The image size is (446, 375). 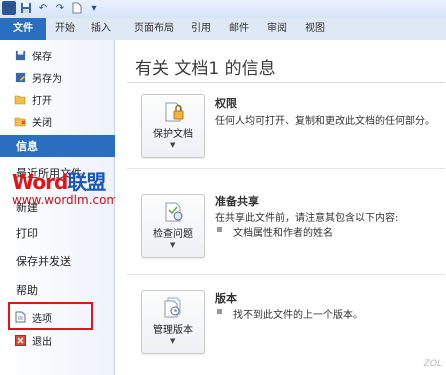 I want to click on backstage-close-label: 关闭, so click(x=42, y=123).